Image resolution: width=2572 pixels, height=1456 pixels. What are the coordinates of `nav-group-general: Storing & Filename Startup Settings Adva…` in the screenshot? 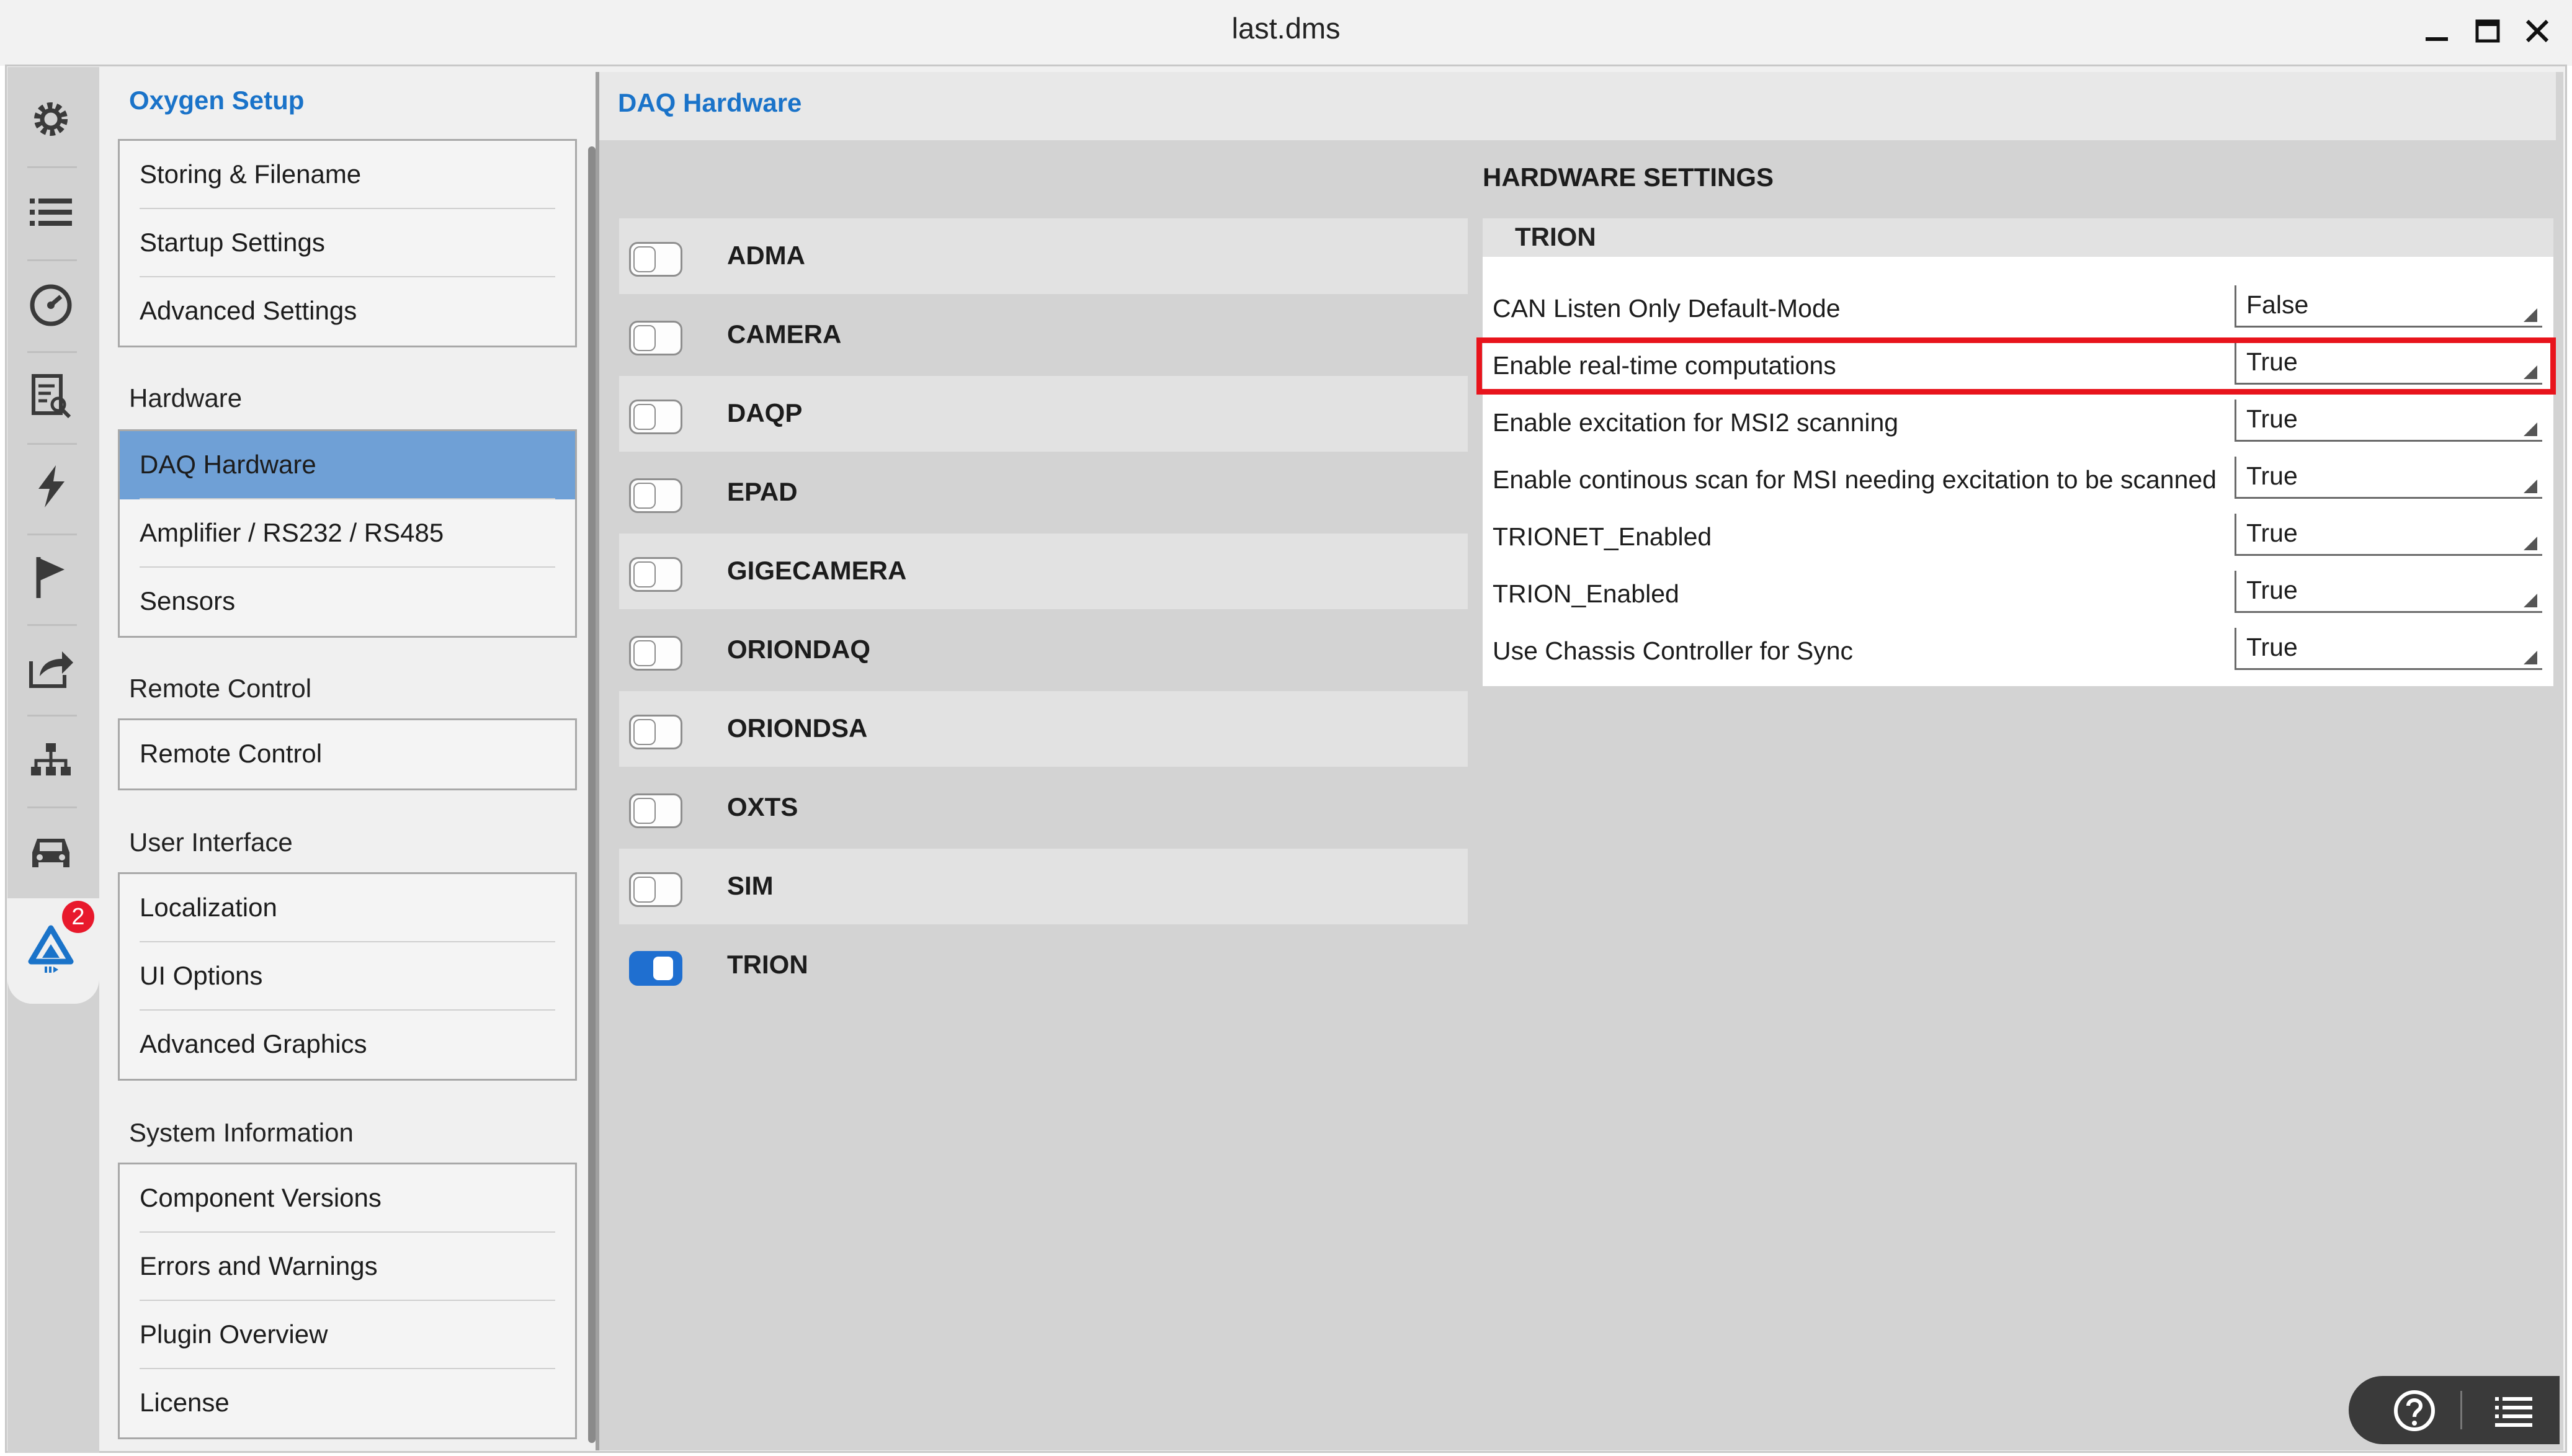 It's located at (347, 243).